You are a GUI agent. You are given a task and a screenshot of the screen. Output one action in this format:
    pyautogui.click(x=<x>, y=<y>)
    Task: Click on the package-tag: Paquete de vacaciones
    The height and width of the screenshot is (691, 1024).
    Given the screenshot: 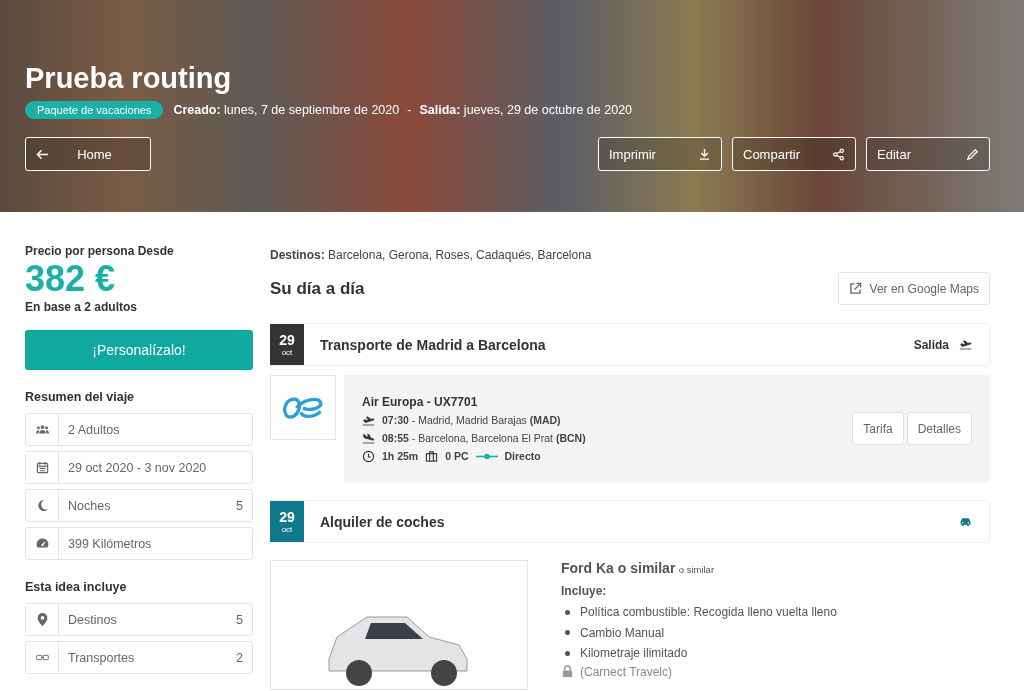 What is the action you would take?
    pyautogui.click(x=94, y=110)
    